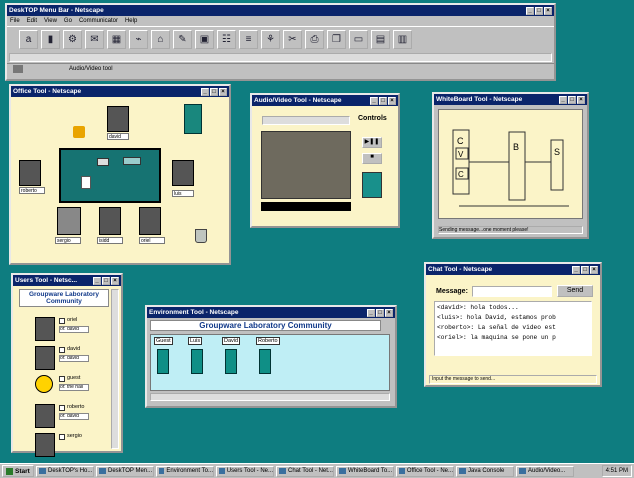  What do you see at coordinates (68, 21) in the screenshot?
I see `menu-3: Go` at bounding box center [68, 21].